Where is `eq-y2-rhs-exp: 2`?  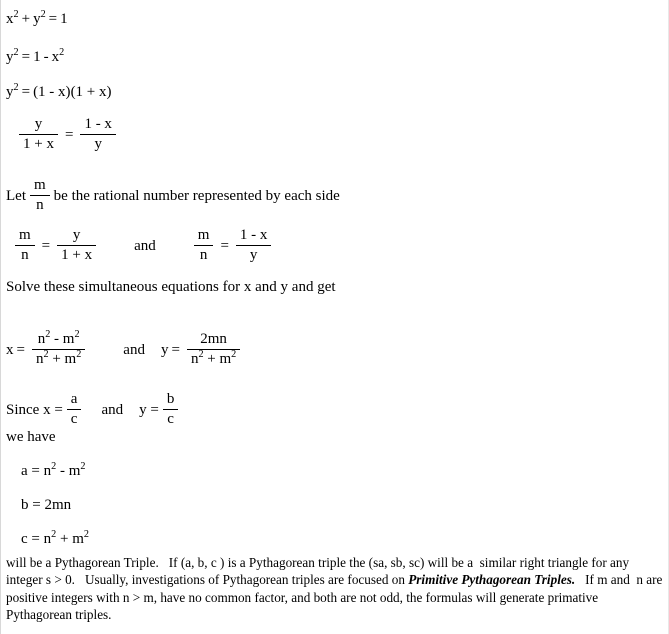 eq-y2-rhs-exp: 2 is located at coordinates (62, 52).